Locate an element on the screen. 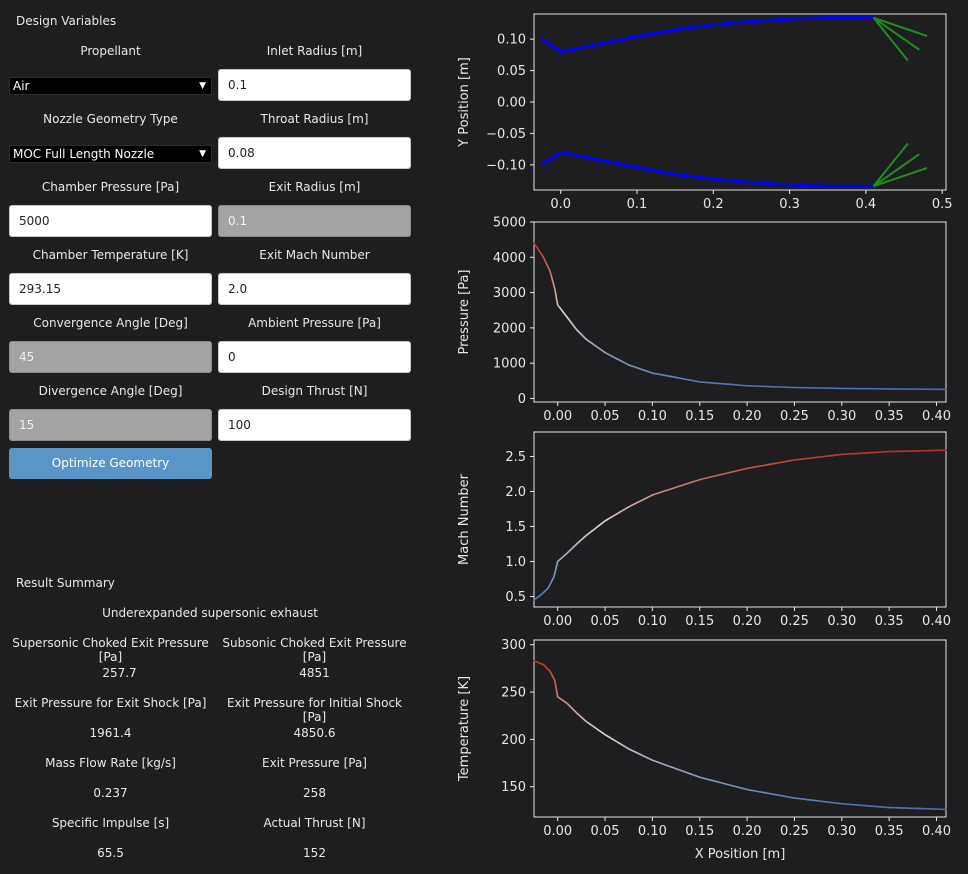 The image size is (968, 874). y-axis-label: Y Position [m] is located at coordinates (464, 102).